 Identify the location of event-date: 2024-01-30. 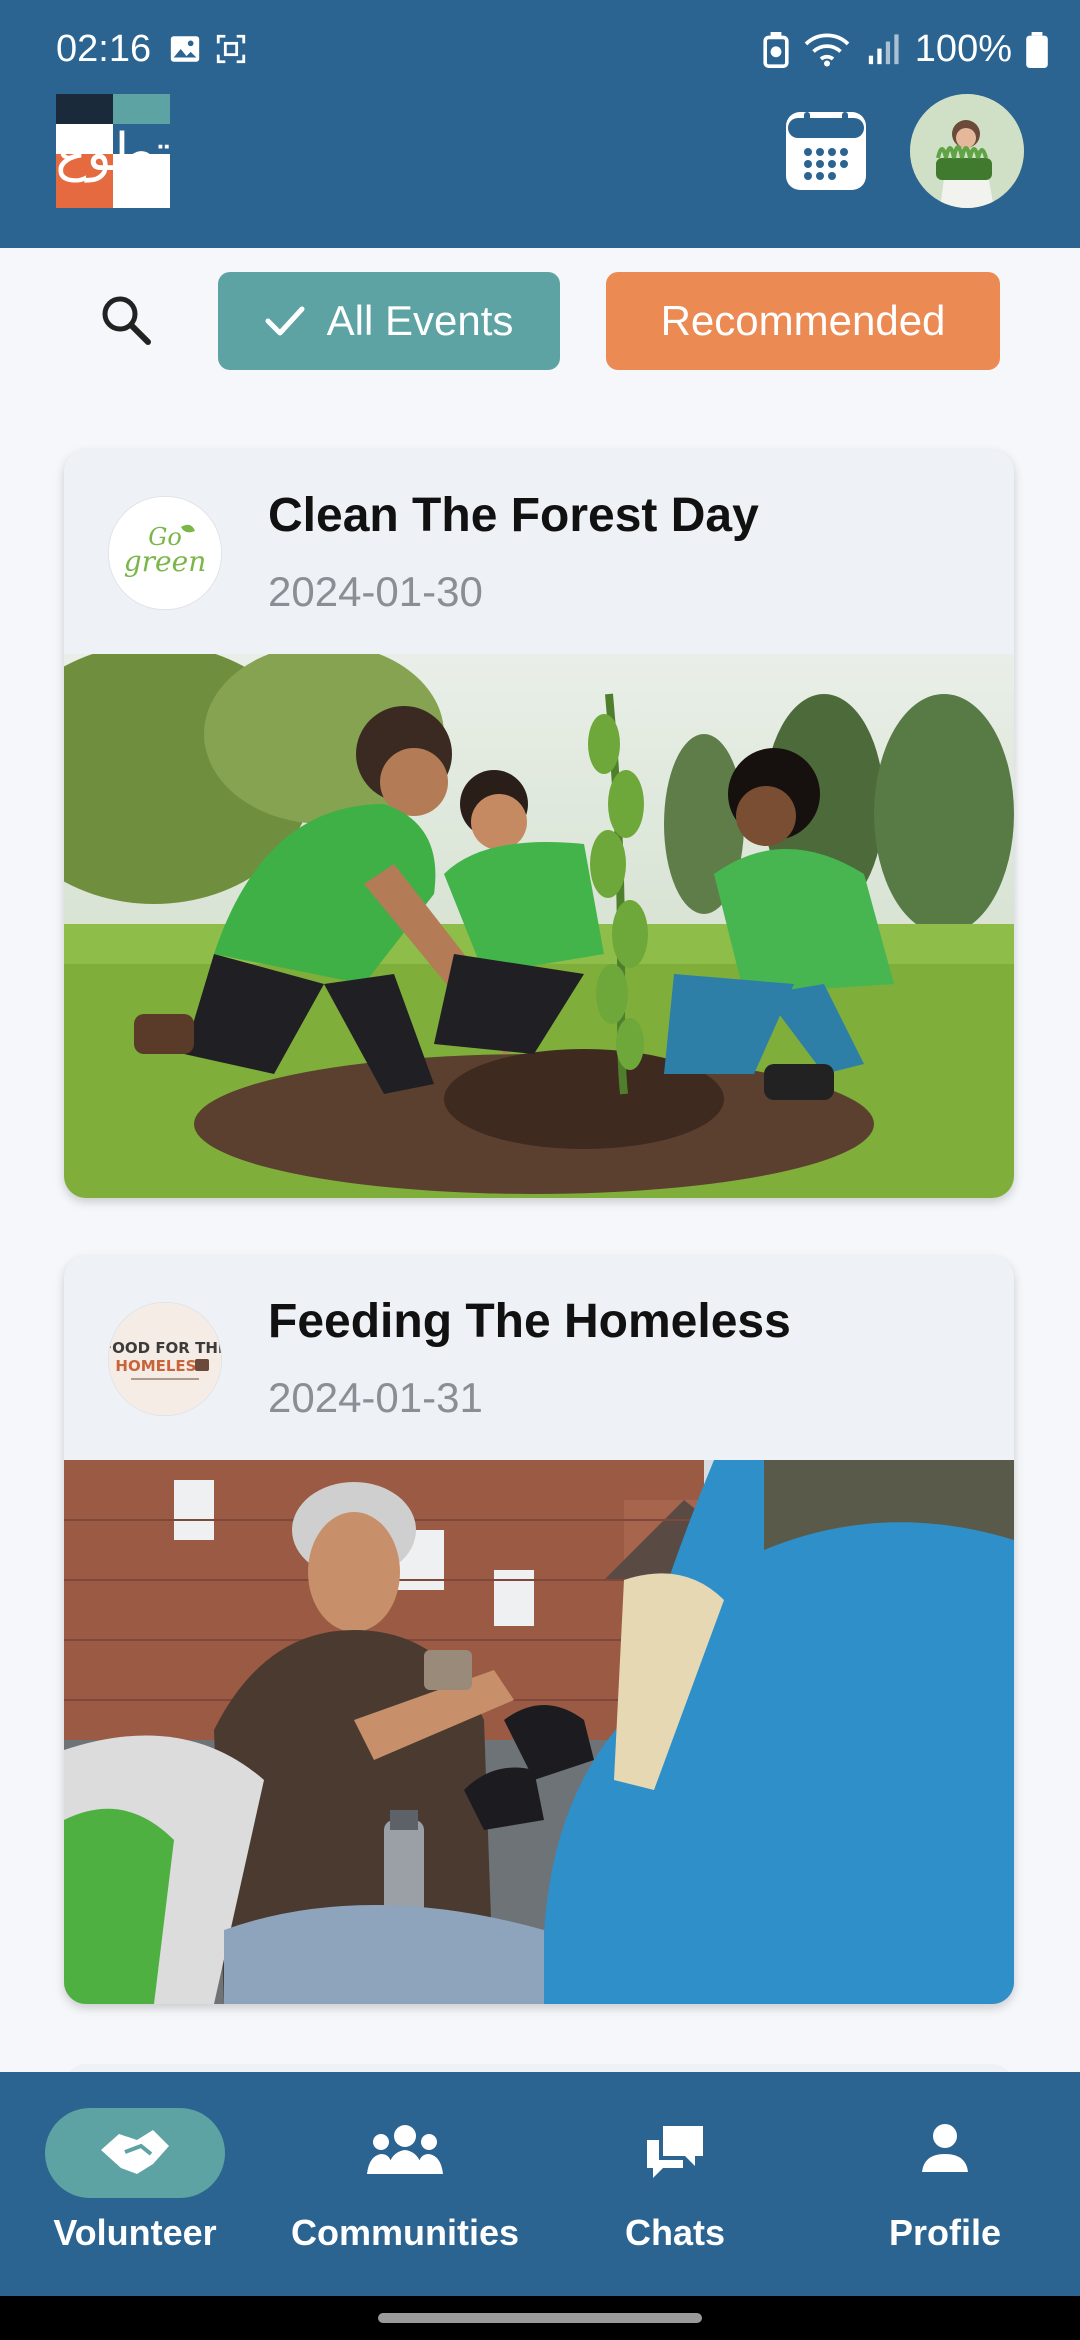
(375, 591).